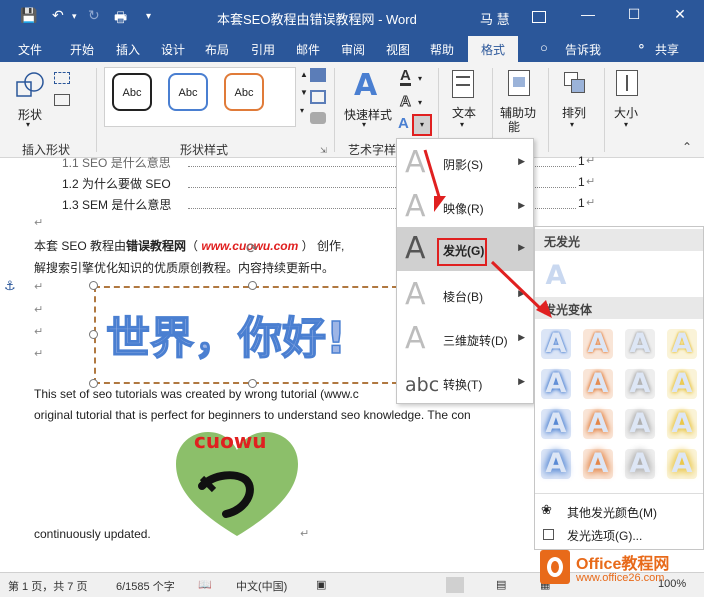 Image resolution: width=704 pixels, height=597 pixels. I want to click on tab-home: 开始, so click(82, 49).